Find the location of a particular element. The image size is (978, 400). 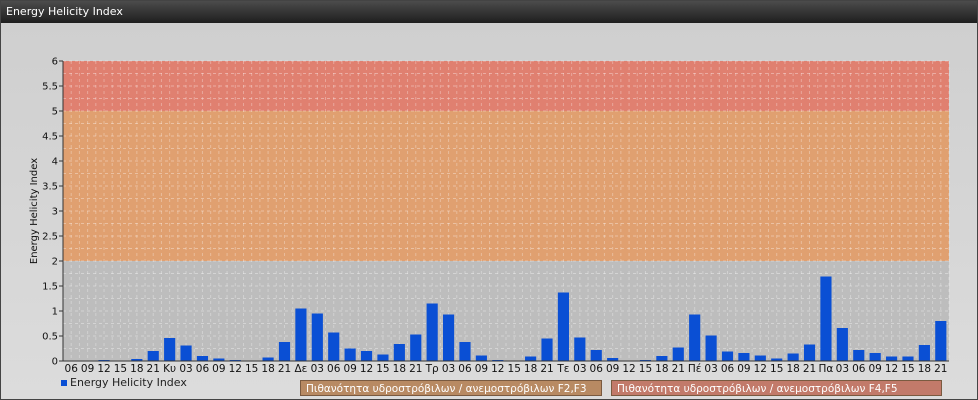

x-tick-label: Τρ is located at coordinates (432, 369).